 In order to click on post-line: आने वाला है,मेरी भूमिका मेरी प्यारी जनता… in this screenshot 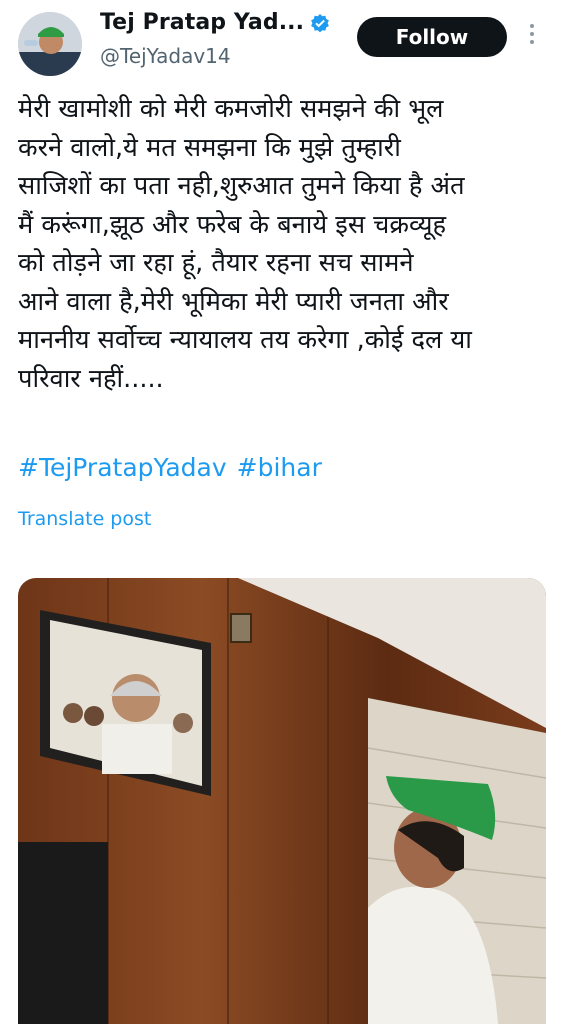, I will do `click(233, 301)`.